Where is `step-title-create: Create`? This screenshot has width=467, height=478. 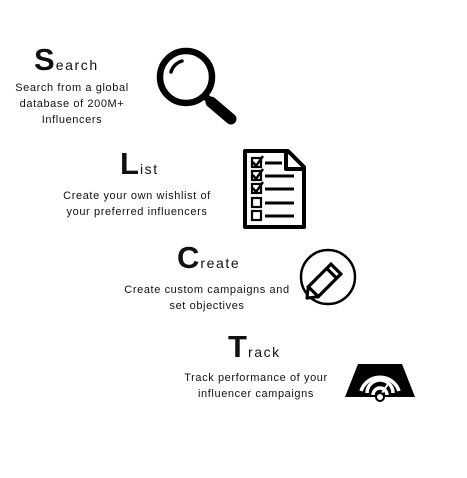
step-title-create: Create is located at coordinates (208, 257).